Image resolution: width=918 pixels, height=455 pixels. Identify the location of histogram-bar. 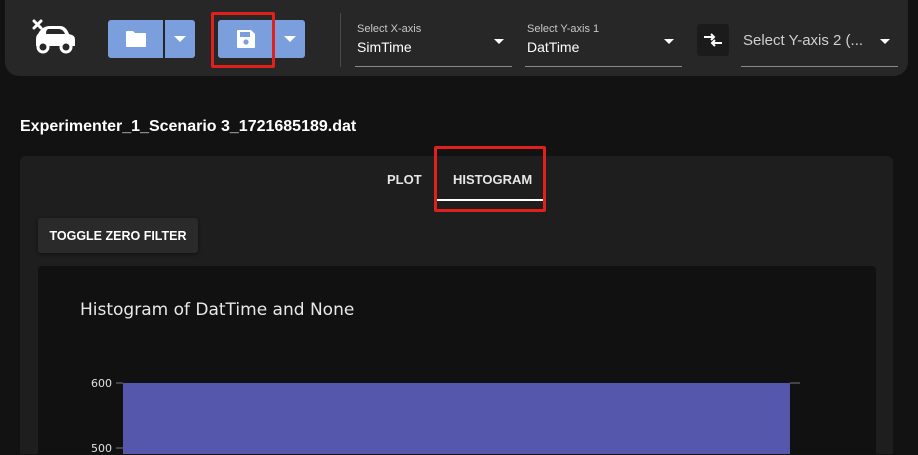
(456, 418).